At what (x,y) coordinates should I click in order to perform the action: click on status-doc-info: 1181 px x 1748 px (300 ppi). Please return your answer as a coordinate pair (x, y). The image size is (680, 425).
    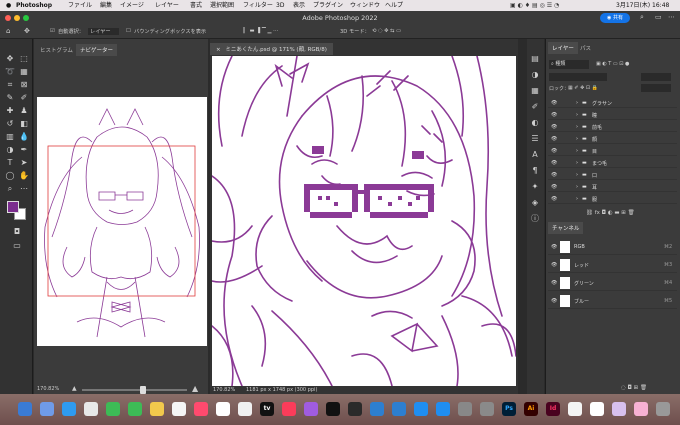
    Looking at the image, I should click on (281, 390).